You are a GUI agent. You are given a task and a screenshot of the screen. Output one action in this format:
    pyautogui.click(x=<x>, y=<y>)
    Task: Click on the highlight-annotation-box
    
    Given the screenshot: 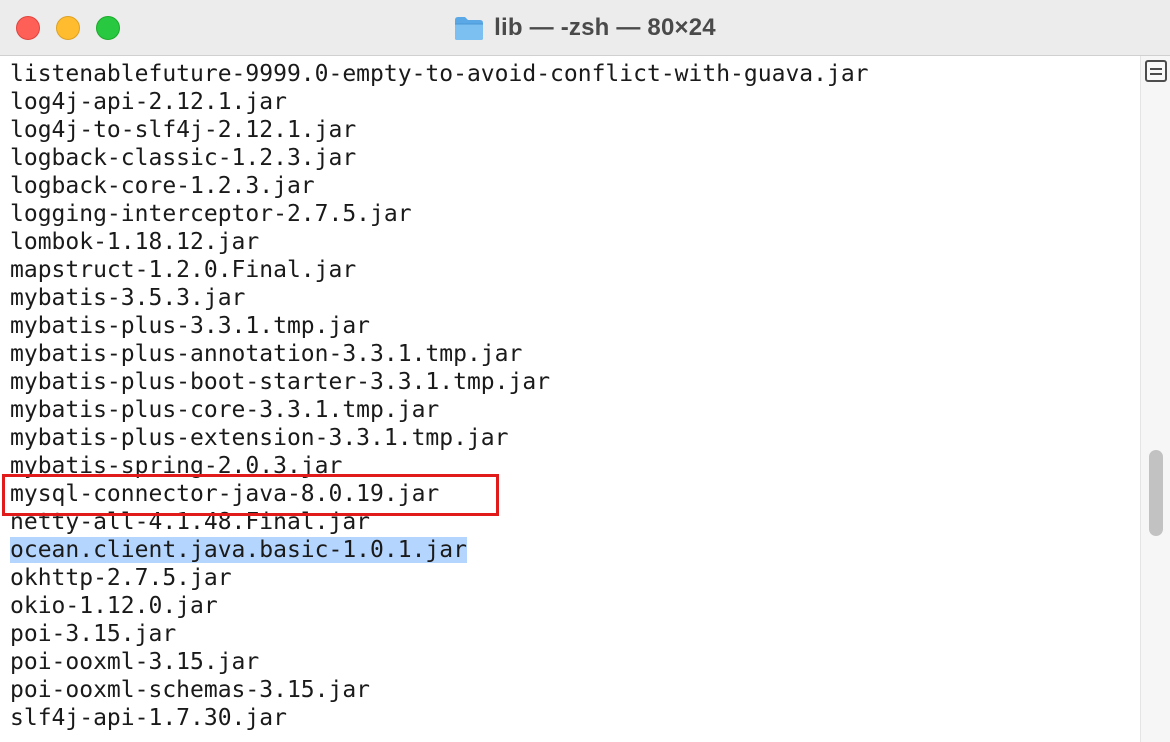 What is the action you would take?
    pyautogui.click(x=250, y=495)
    